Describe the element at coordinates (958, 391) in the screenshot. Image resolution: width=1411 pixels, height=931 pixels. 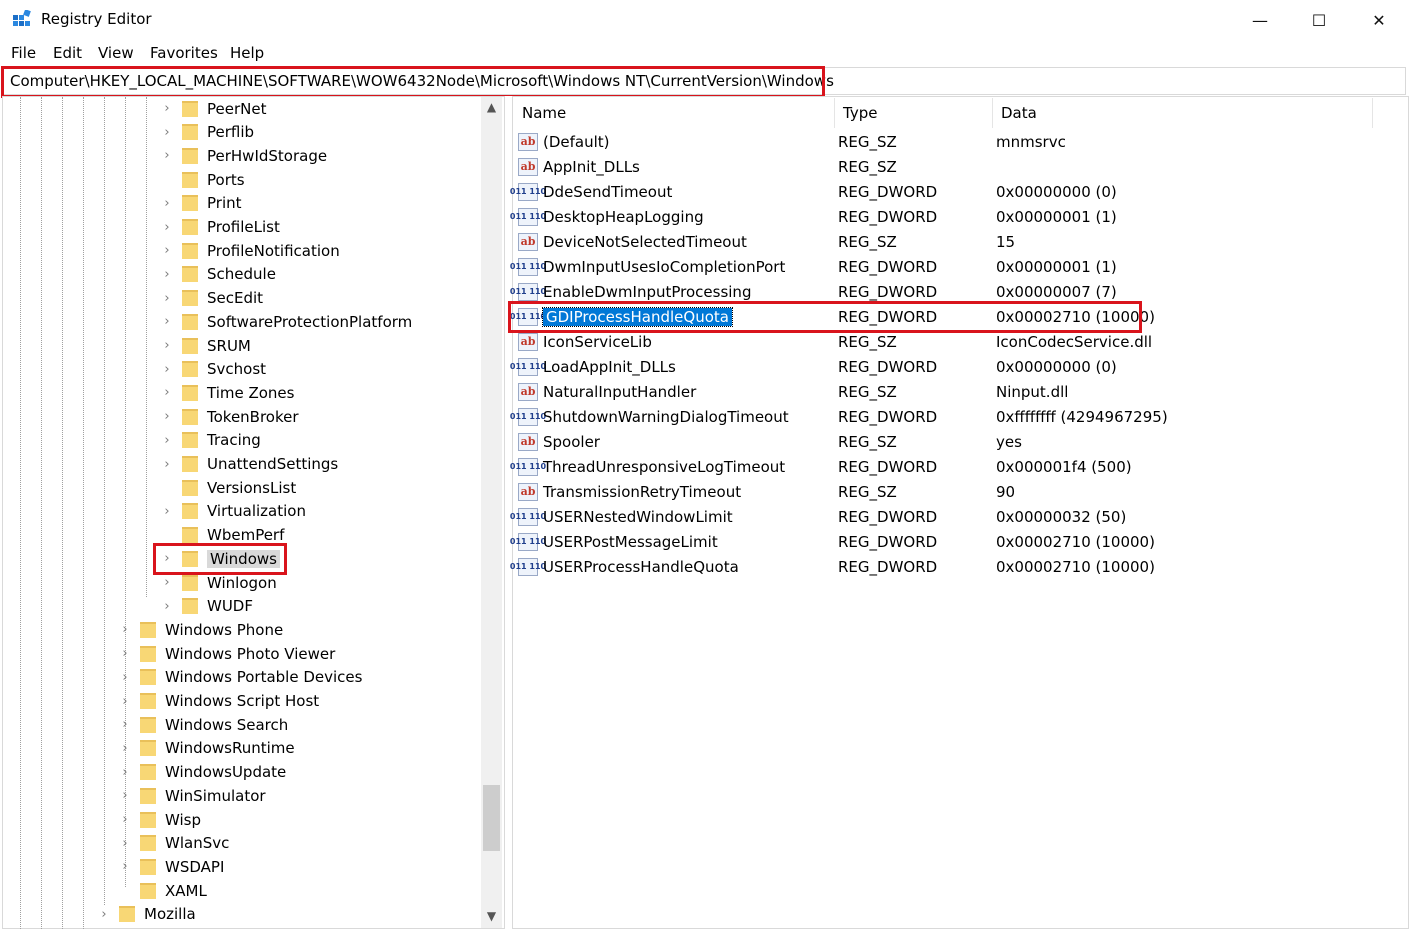
I see `value-row: ab NaturalInputHandler REG_SZ Ninput.dll` at that location.